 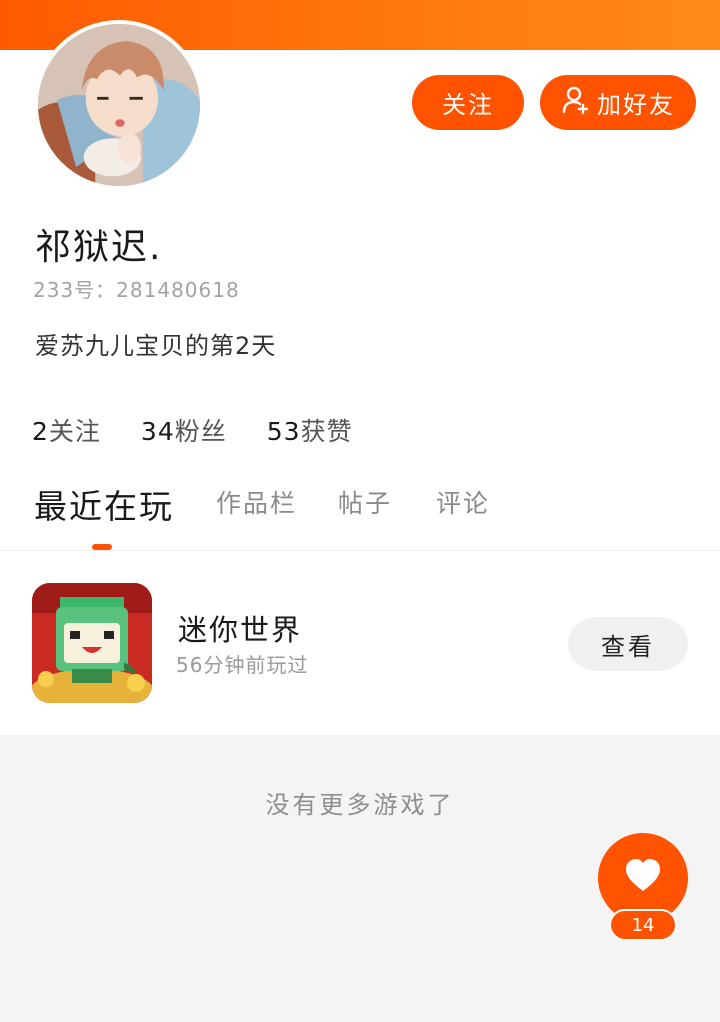 I want to click on add-user-icon, so click(x=576, y=103).